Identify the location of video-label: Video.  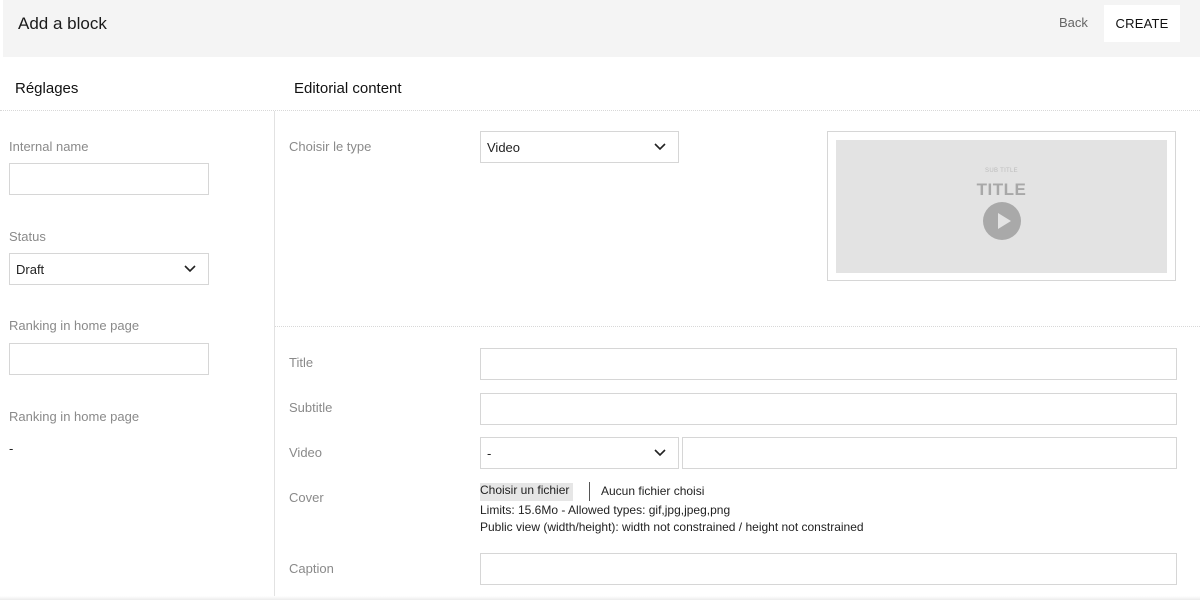
(306, 452).